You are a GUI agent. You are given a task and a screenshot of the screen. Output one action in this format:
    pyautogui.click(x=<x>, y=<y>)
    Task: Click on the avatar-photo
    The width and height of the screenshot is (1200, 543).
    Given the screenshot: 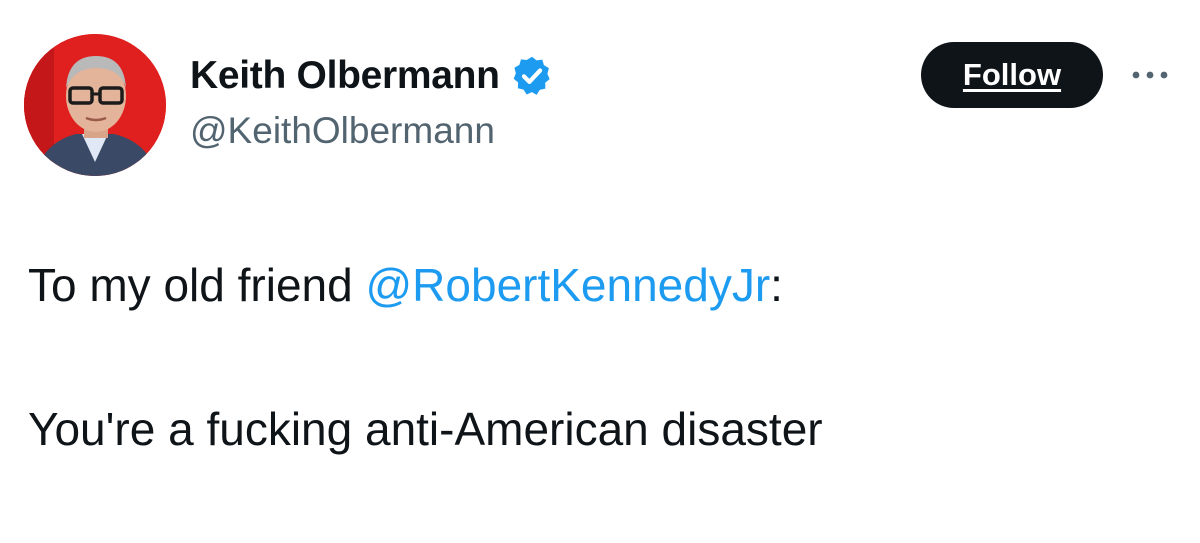 What is the action you would take?
    pyautogui.click(x=95, y=105)
    